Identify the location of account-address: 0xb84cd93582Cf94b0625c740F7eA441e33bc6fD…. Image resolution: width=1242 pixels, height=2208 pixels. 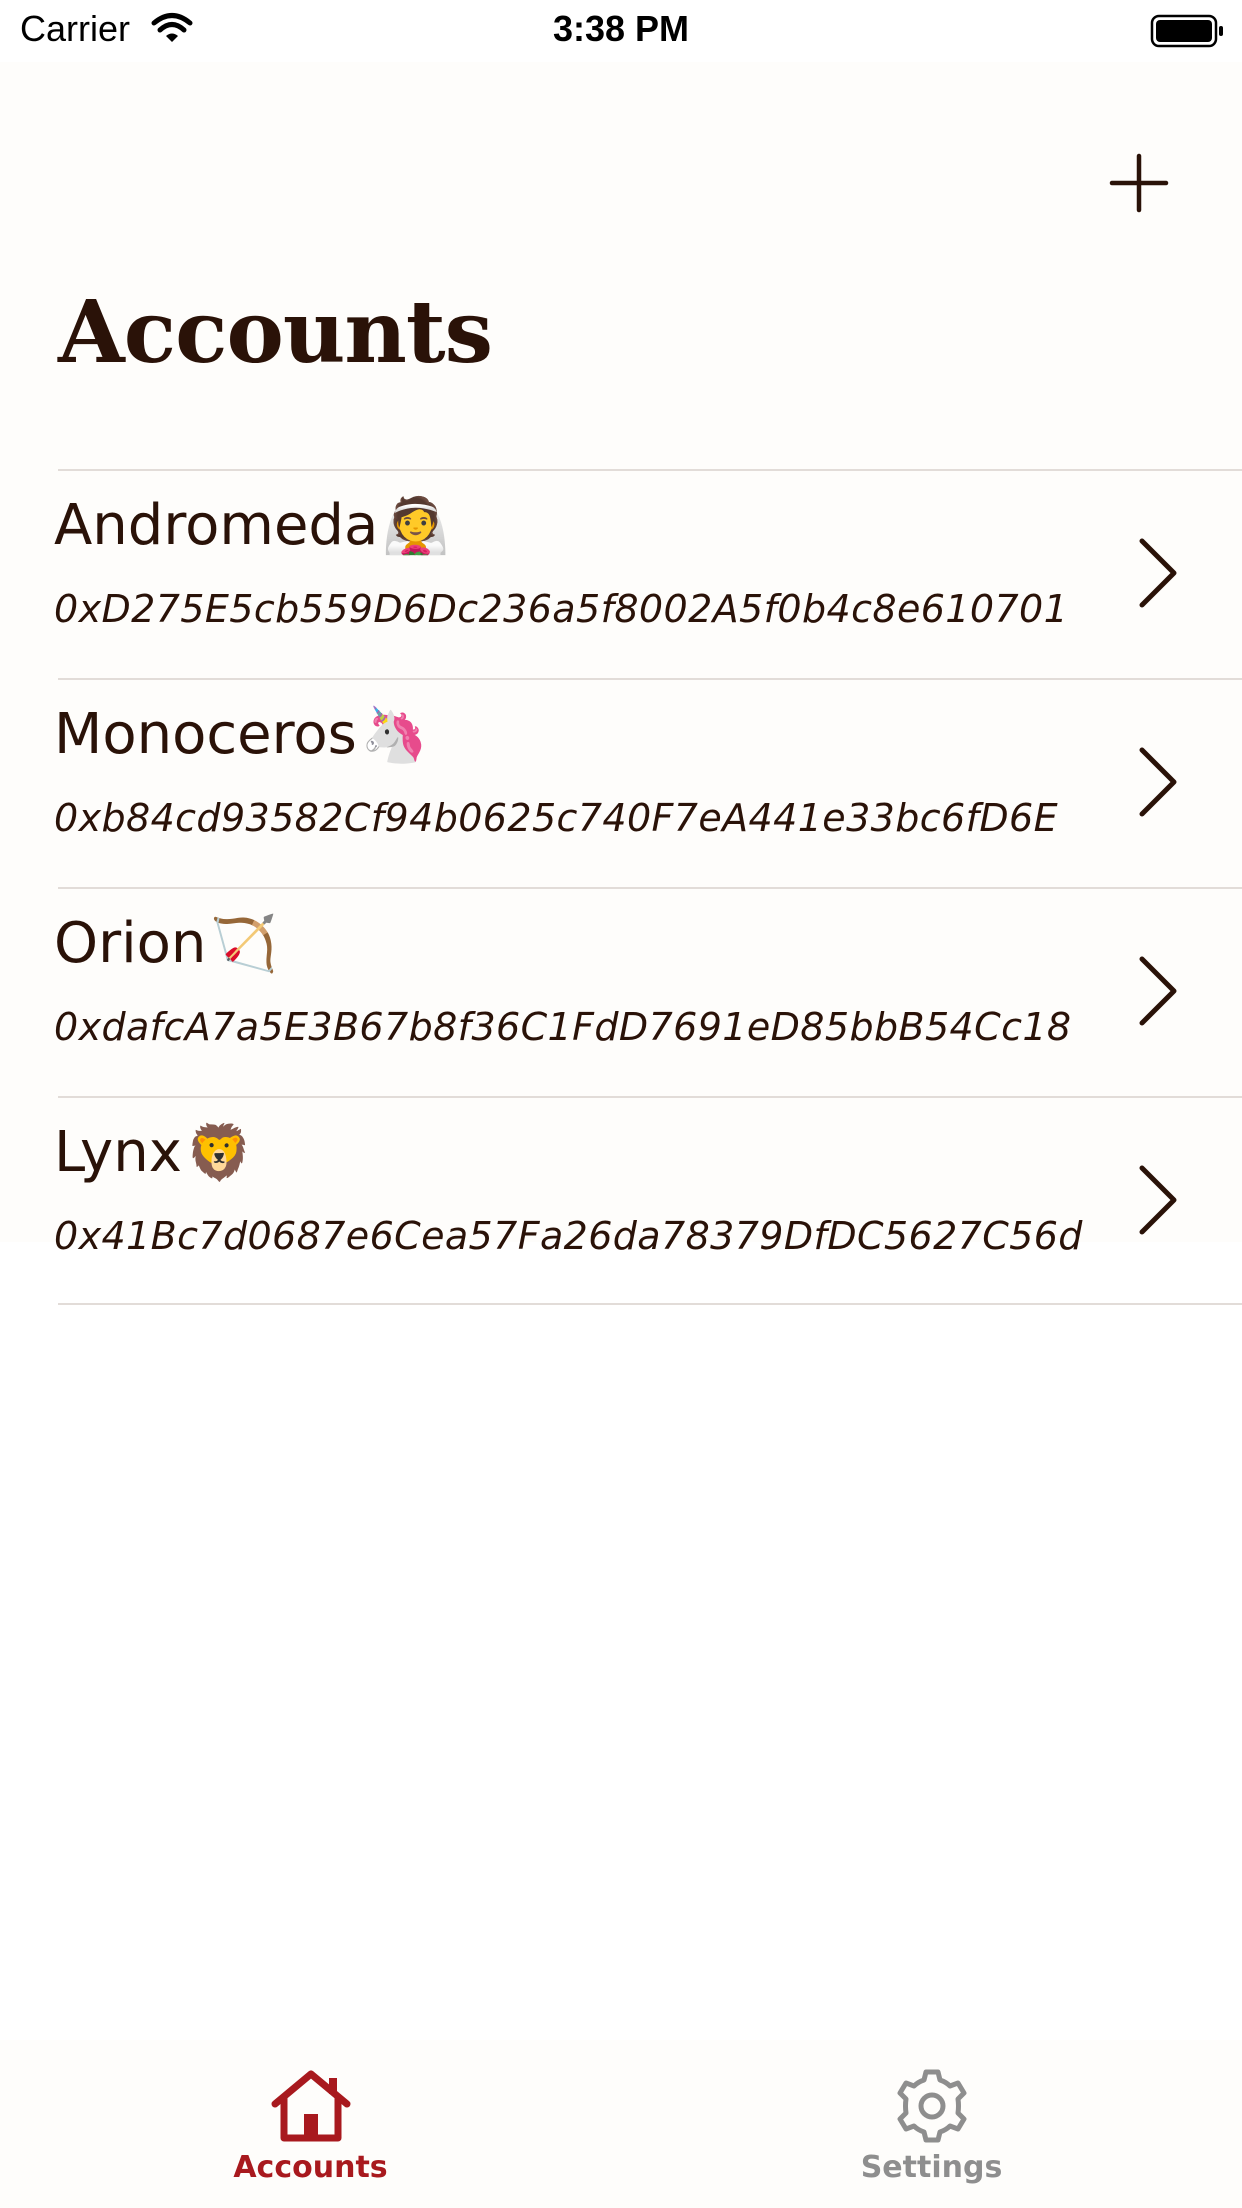
(556, 818).